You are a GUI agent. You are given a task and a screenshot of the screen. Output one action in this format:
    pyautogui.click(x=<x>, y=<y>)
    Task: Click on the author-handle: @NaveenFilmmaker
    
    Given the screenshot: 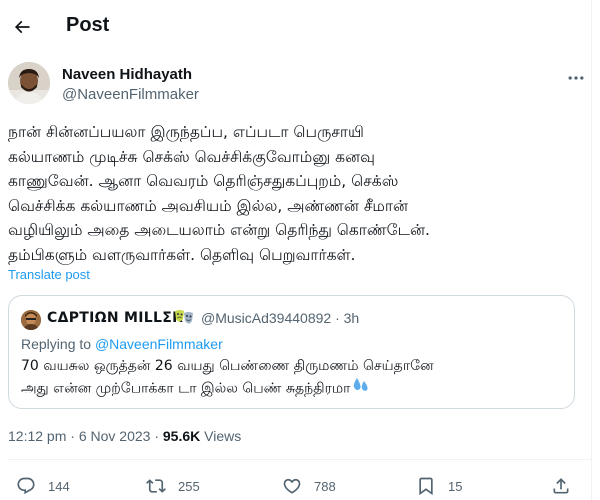 What is the action you would take?
    pyautogui.click(x=130, y=94)
    